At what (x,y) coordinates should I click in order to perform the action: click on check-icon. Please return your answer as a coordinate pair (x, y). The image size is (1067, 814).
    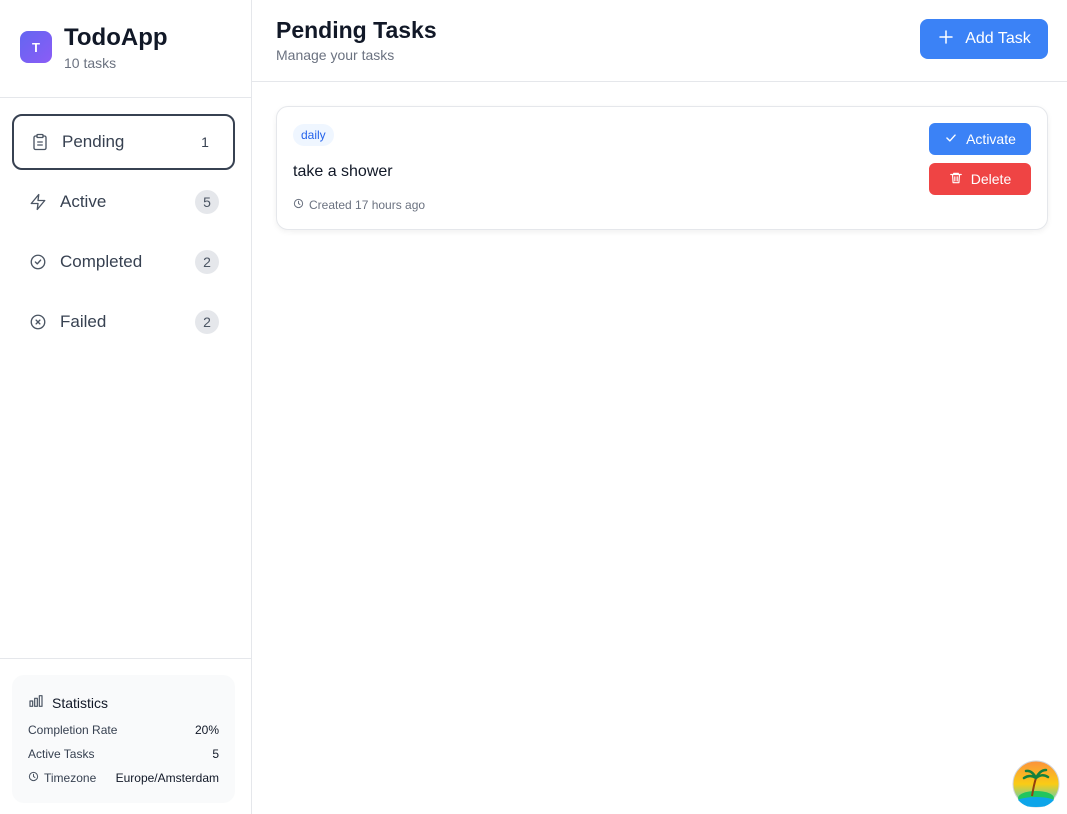
    Looking at the image, I should click on (951, 139).